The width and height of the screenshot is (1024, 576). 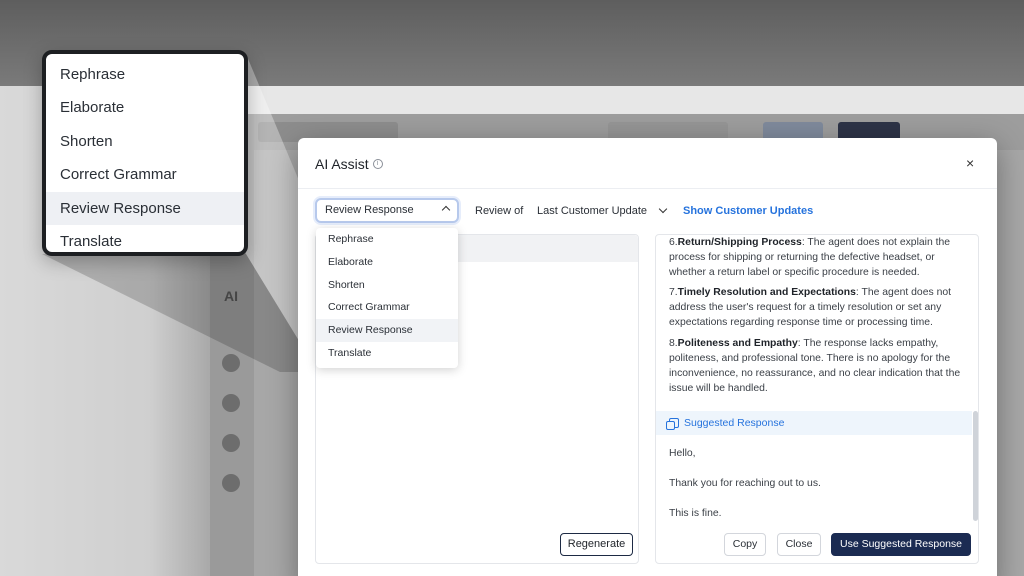 I want to click on dropdown-option-translate: Translate, so click(x=387, y=353).